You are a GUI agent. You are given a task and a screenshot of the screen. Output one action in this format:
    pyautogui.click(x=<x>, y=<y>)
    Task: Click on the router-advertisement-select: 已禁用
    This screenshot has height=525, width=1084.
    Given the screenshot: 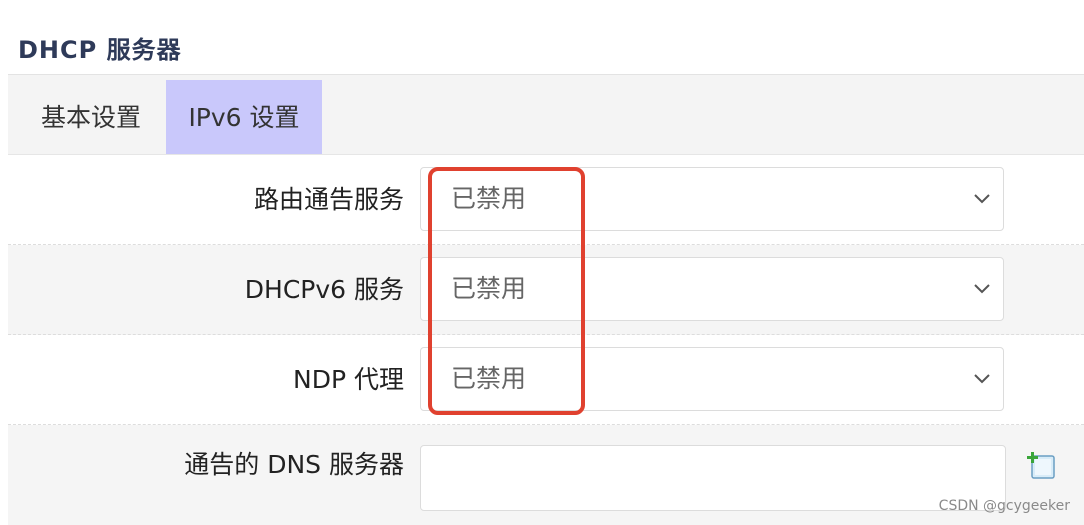 What is the action you would take?
    pyautogui.click(x=712, y=199)
    